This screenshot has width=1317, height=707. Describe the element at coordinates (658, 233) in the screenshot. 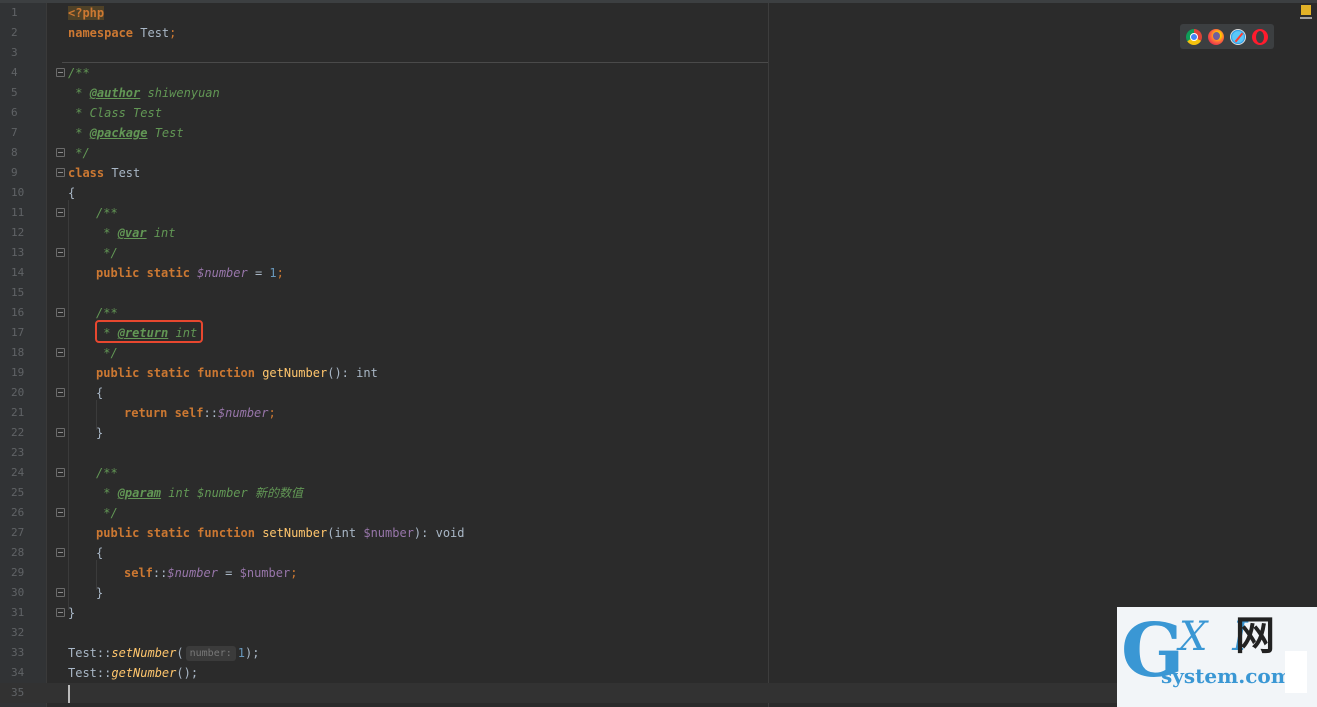

I see `code-line-12: 12 * @var int` at that location.